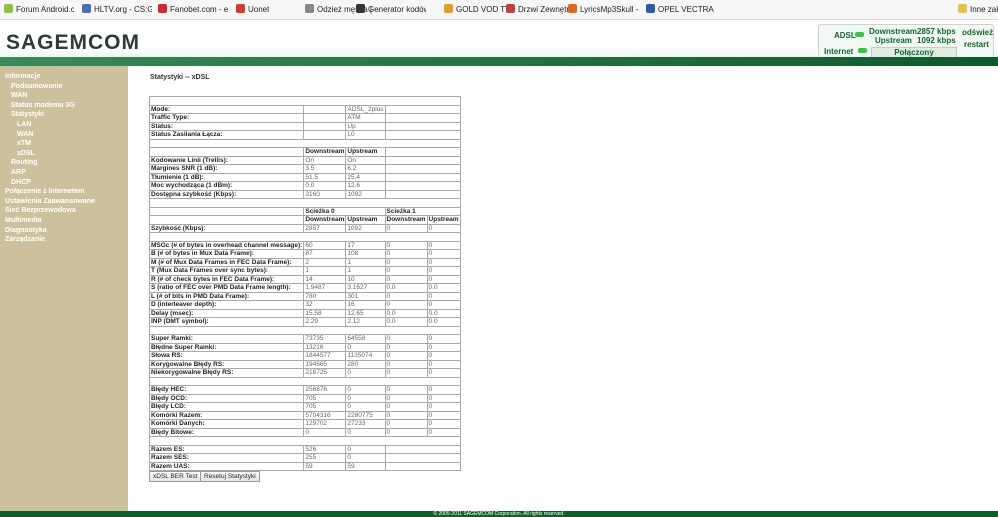 The height and width of the screenshot is (517, 998). Describe the element at coordinates (50, 201) in the screenshot. I see `sidebar-item-ustawienia-zaawansowane: Ustawienia Zaawansowane` at that location.